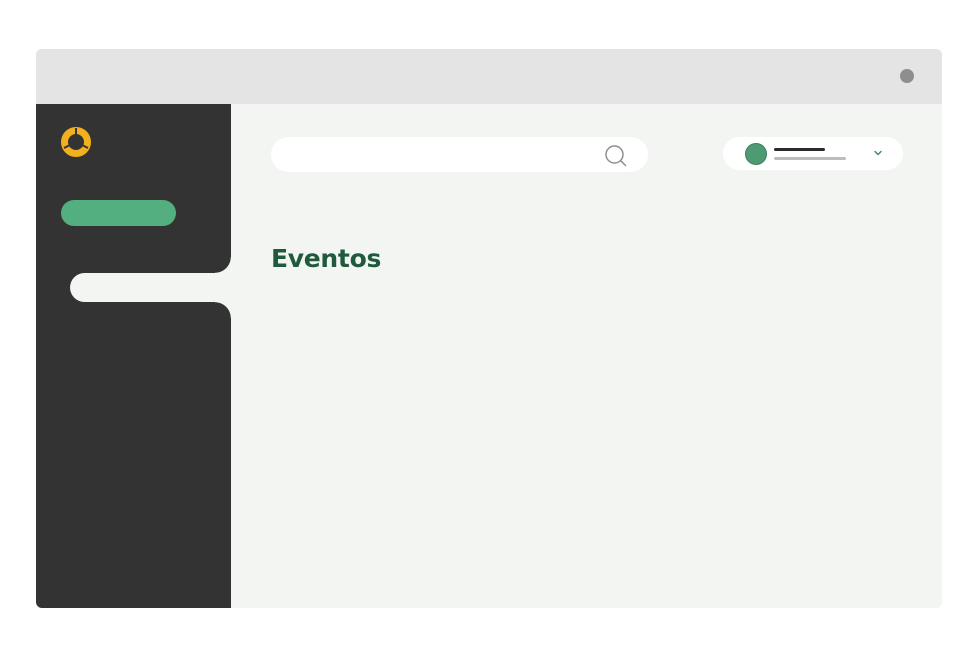  Describe the element at coordinates (439, 155) in the screenshot. I see `search-input` at that location.